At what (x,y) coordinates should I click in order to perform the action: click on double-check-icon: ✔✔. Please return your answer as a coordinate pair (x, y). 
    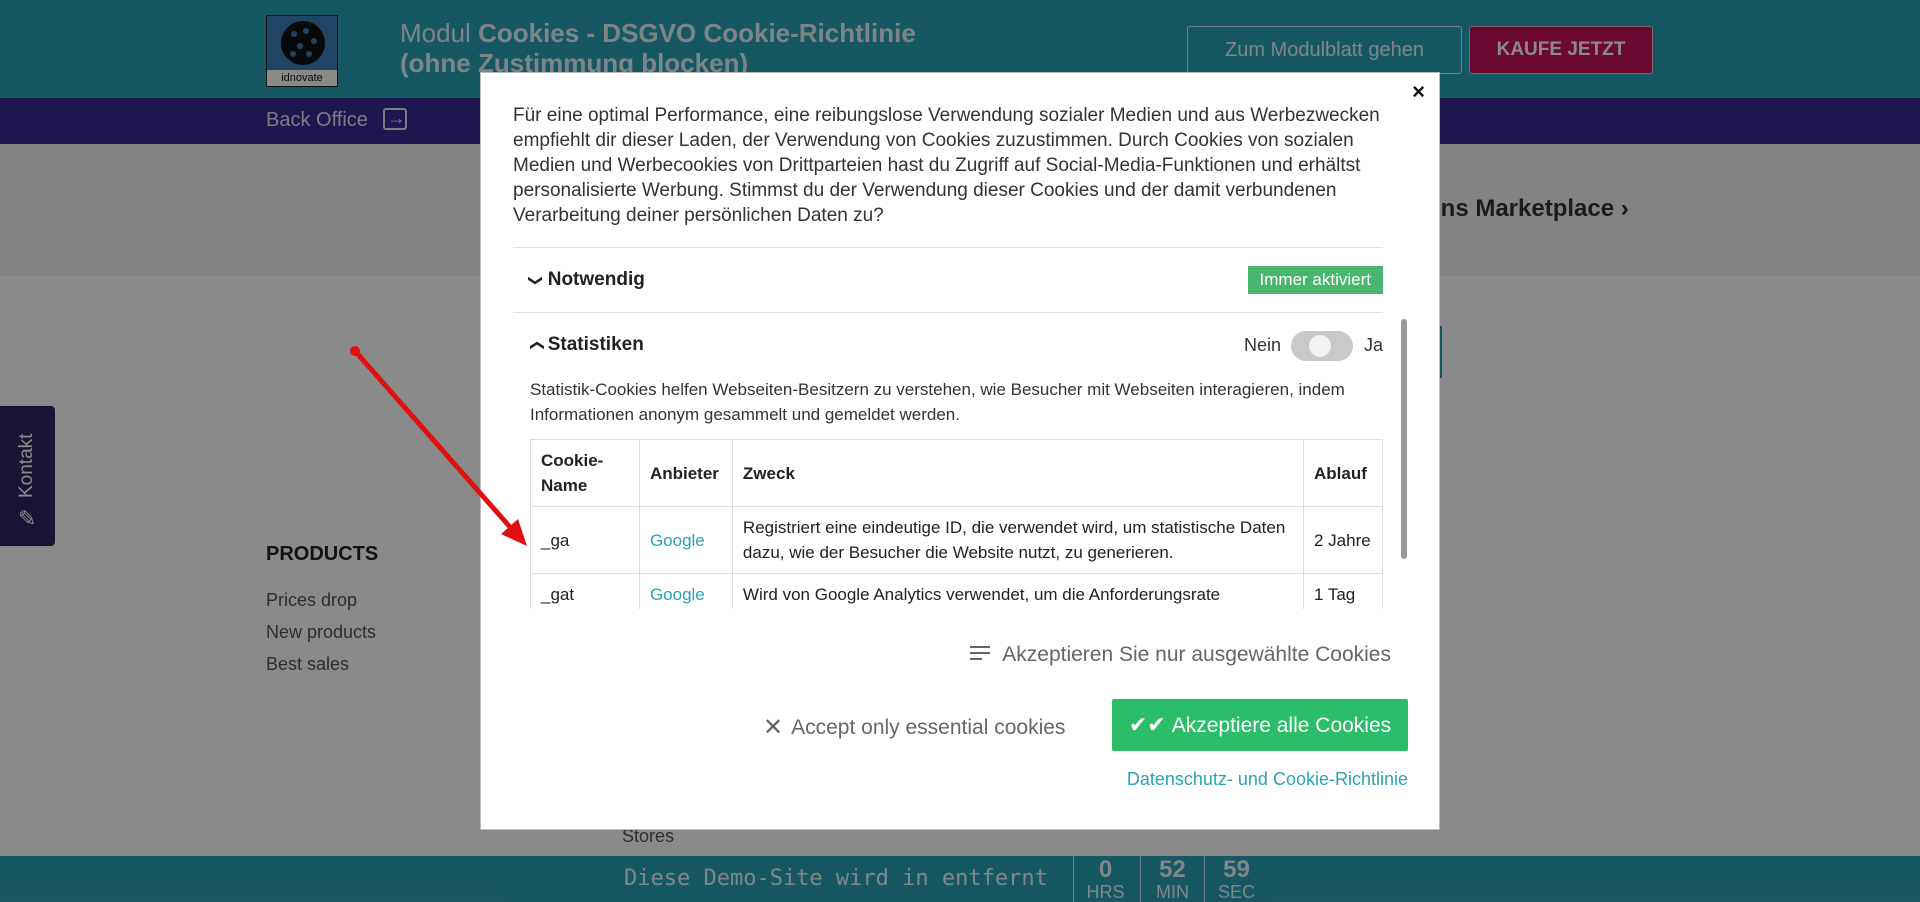
    Looking at the image, I should click on (1147, 724).